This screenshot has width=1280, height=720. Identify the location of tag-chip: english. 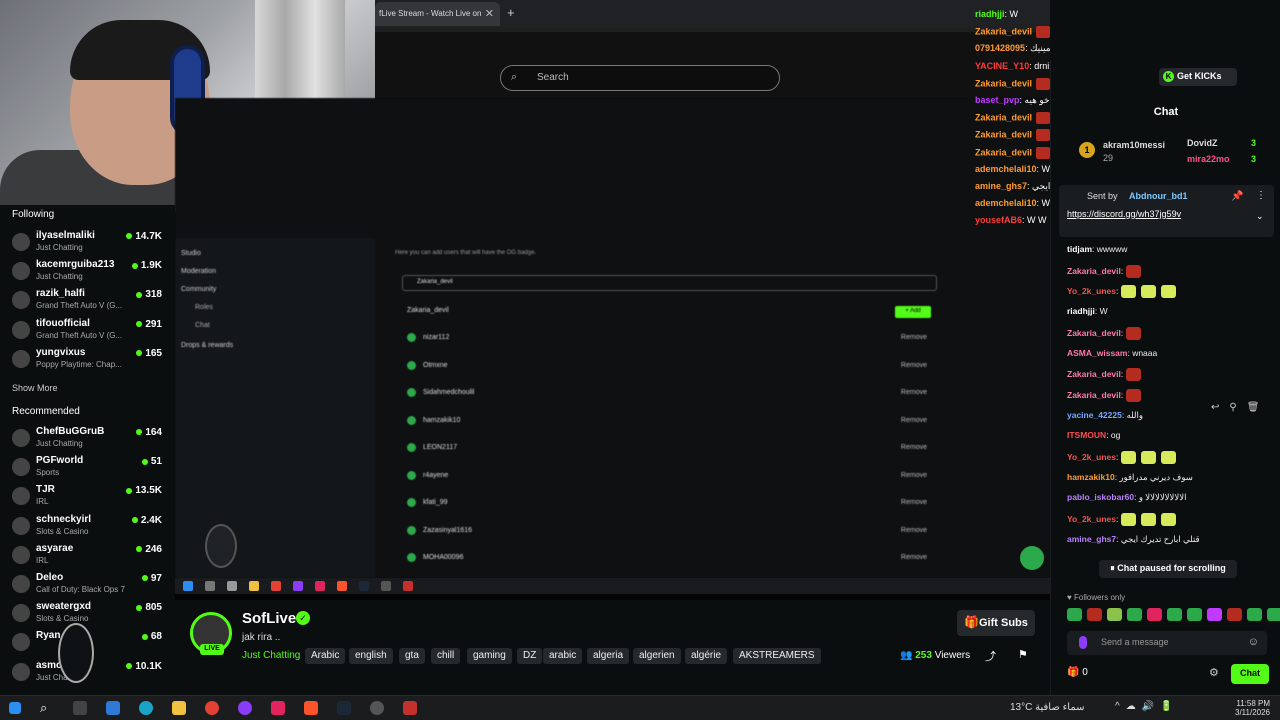
(371, 656).